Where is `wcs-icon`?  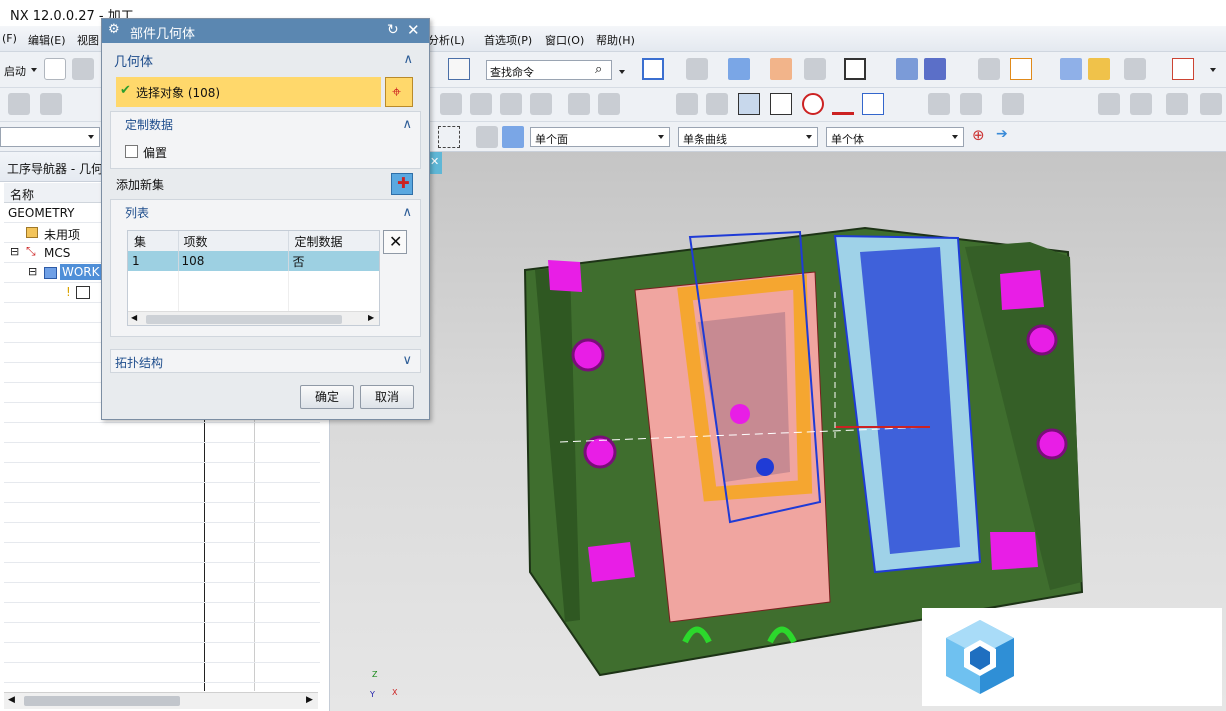 wcs-icon is located at coordinates (989, 69).